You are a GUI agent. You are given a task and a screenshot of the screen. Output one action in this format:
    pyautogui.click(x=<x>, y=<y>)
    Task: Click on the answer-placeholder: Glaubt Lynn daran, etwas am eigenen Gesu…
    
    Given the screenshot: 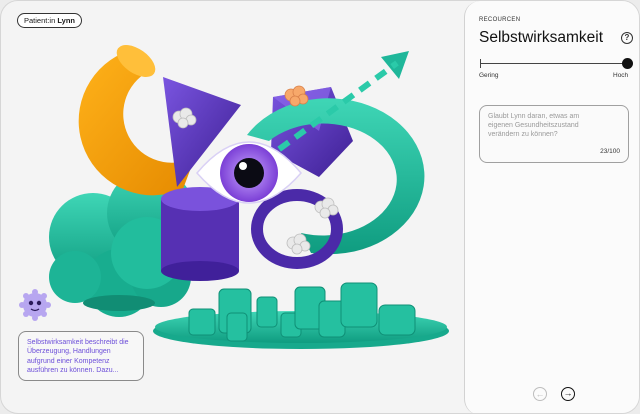 What is the action you would take?
    pyautogui.click(x=534, y=125)
    